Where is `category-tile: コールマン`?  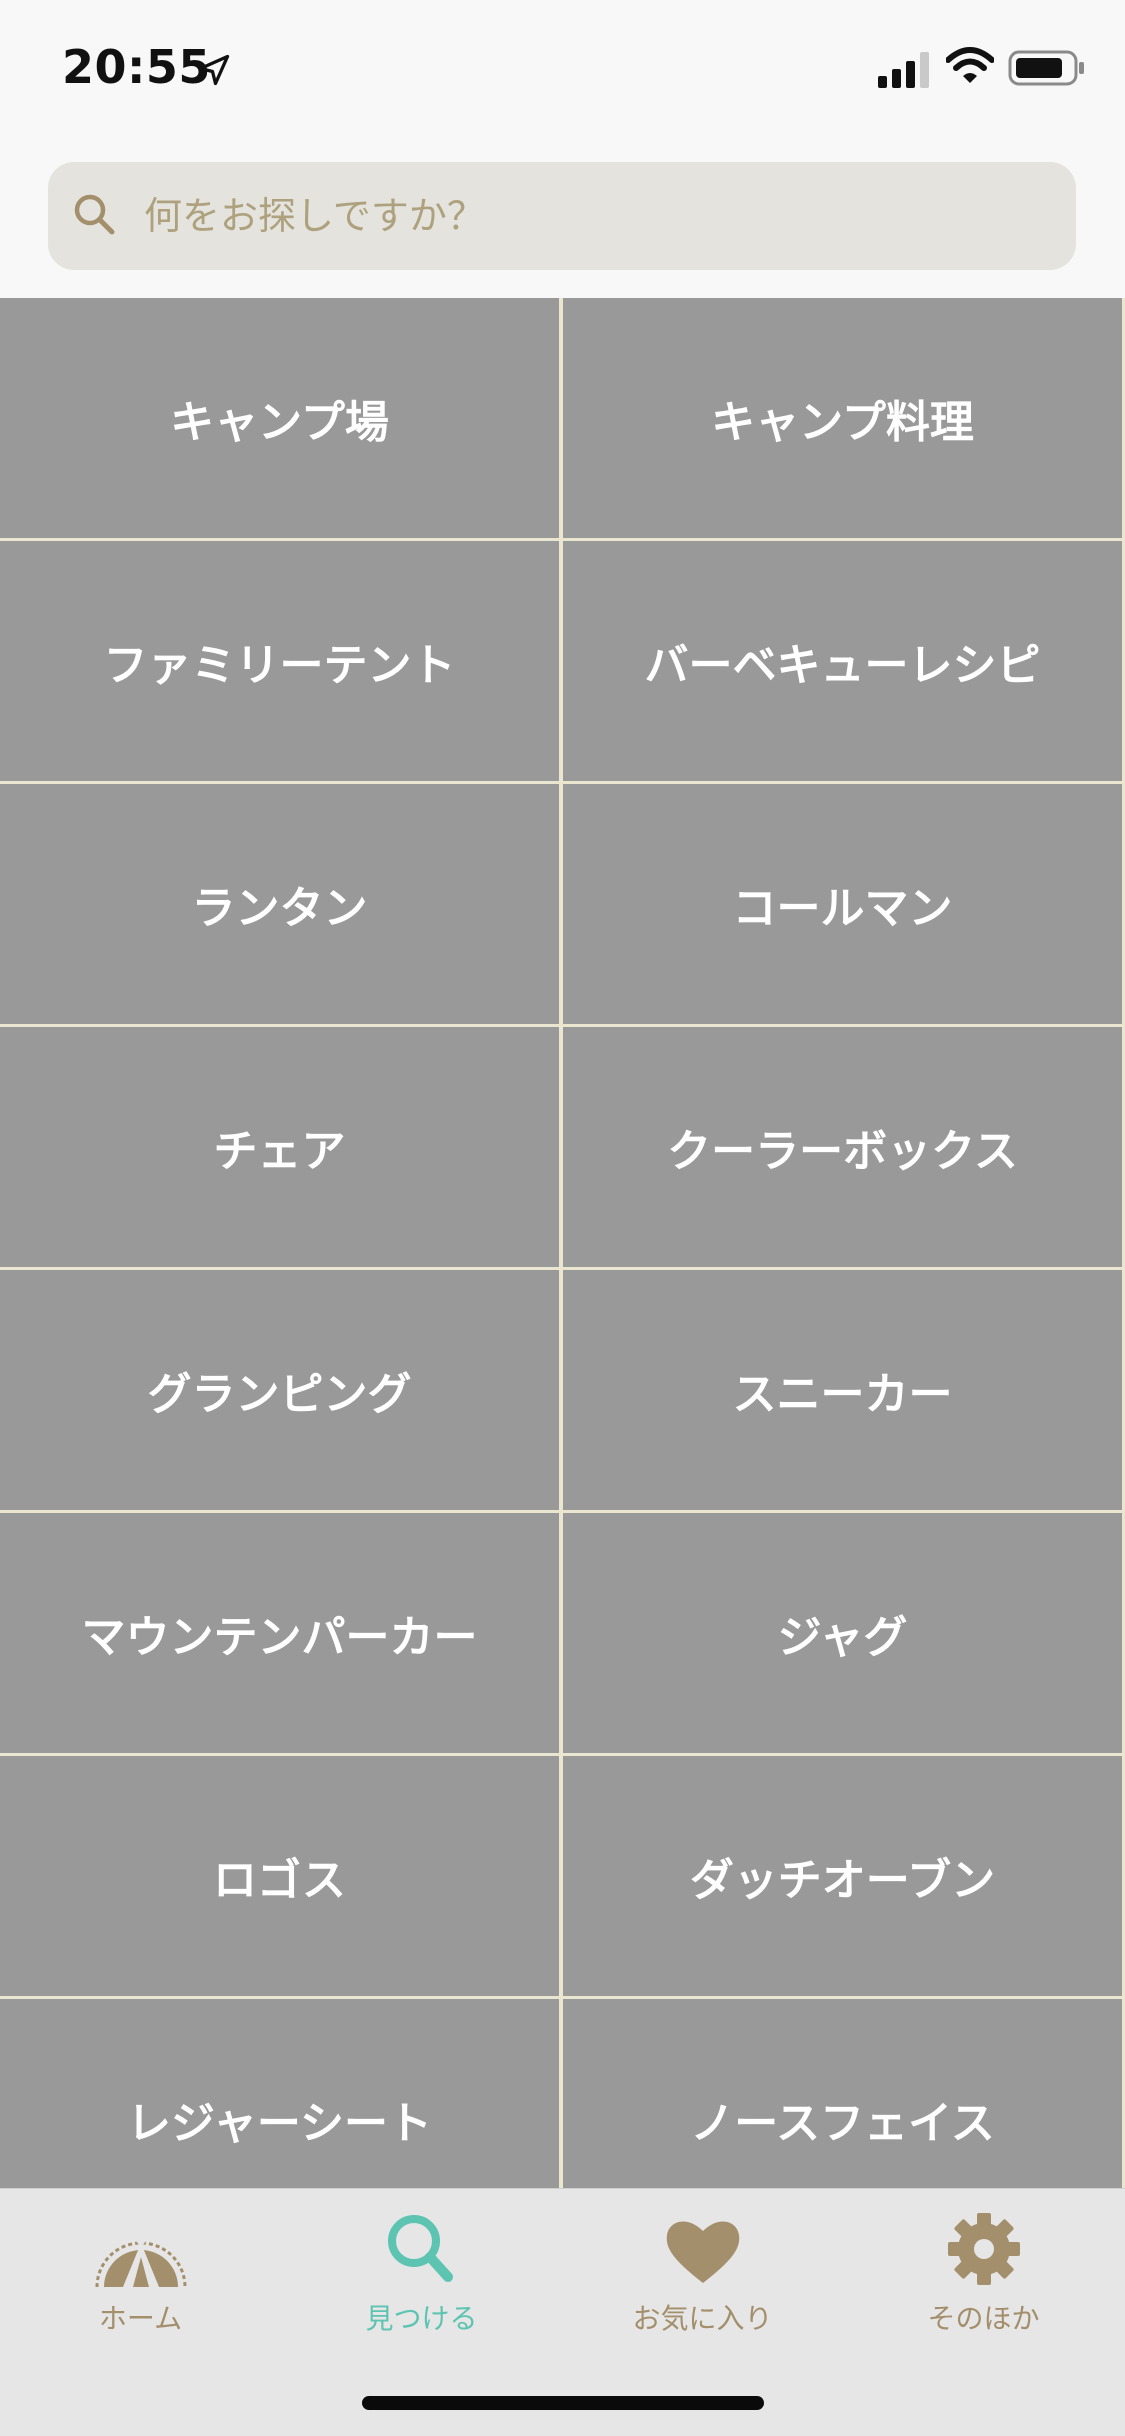
category-tile: コールマン is located at coordinates (842, 904).